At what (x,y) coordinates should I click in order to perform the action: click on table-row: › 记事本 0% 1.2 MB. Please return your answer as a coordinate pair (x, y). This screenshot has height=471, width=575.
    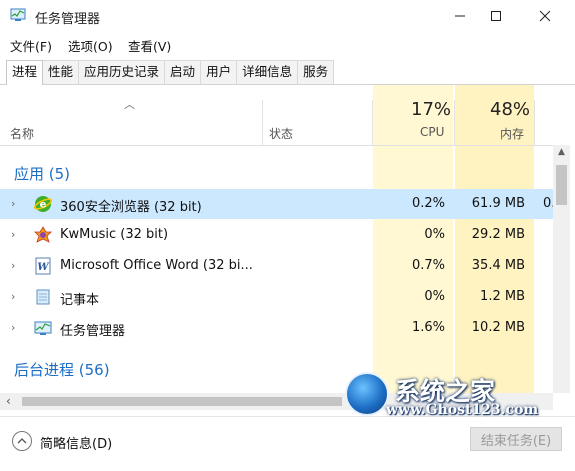
    Looking at the image, I should click on (276, 297).